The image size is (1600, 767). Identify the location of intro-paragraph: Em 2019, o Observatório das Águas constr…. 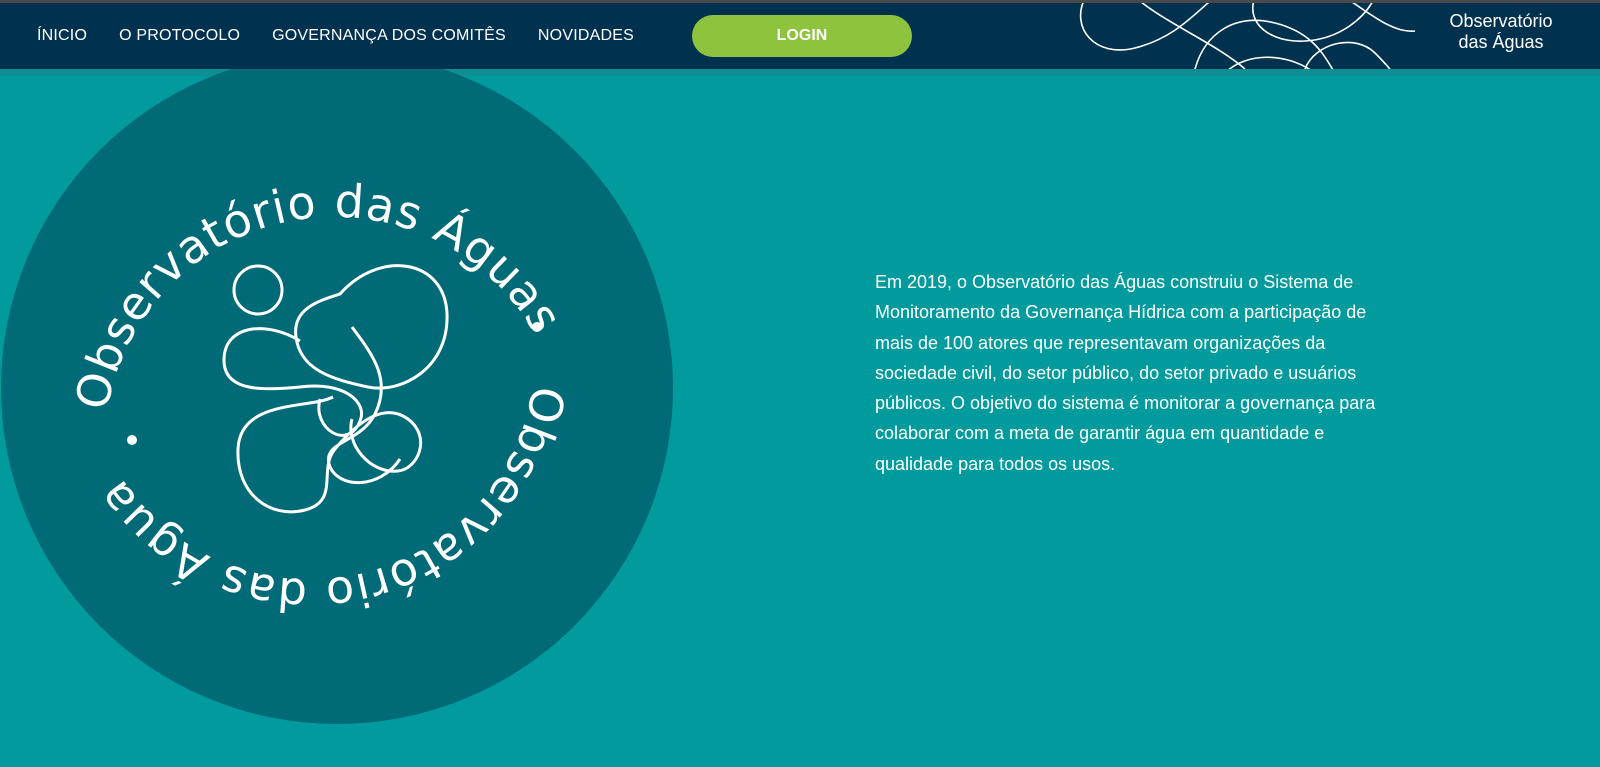
(1125, 373).